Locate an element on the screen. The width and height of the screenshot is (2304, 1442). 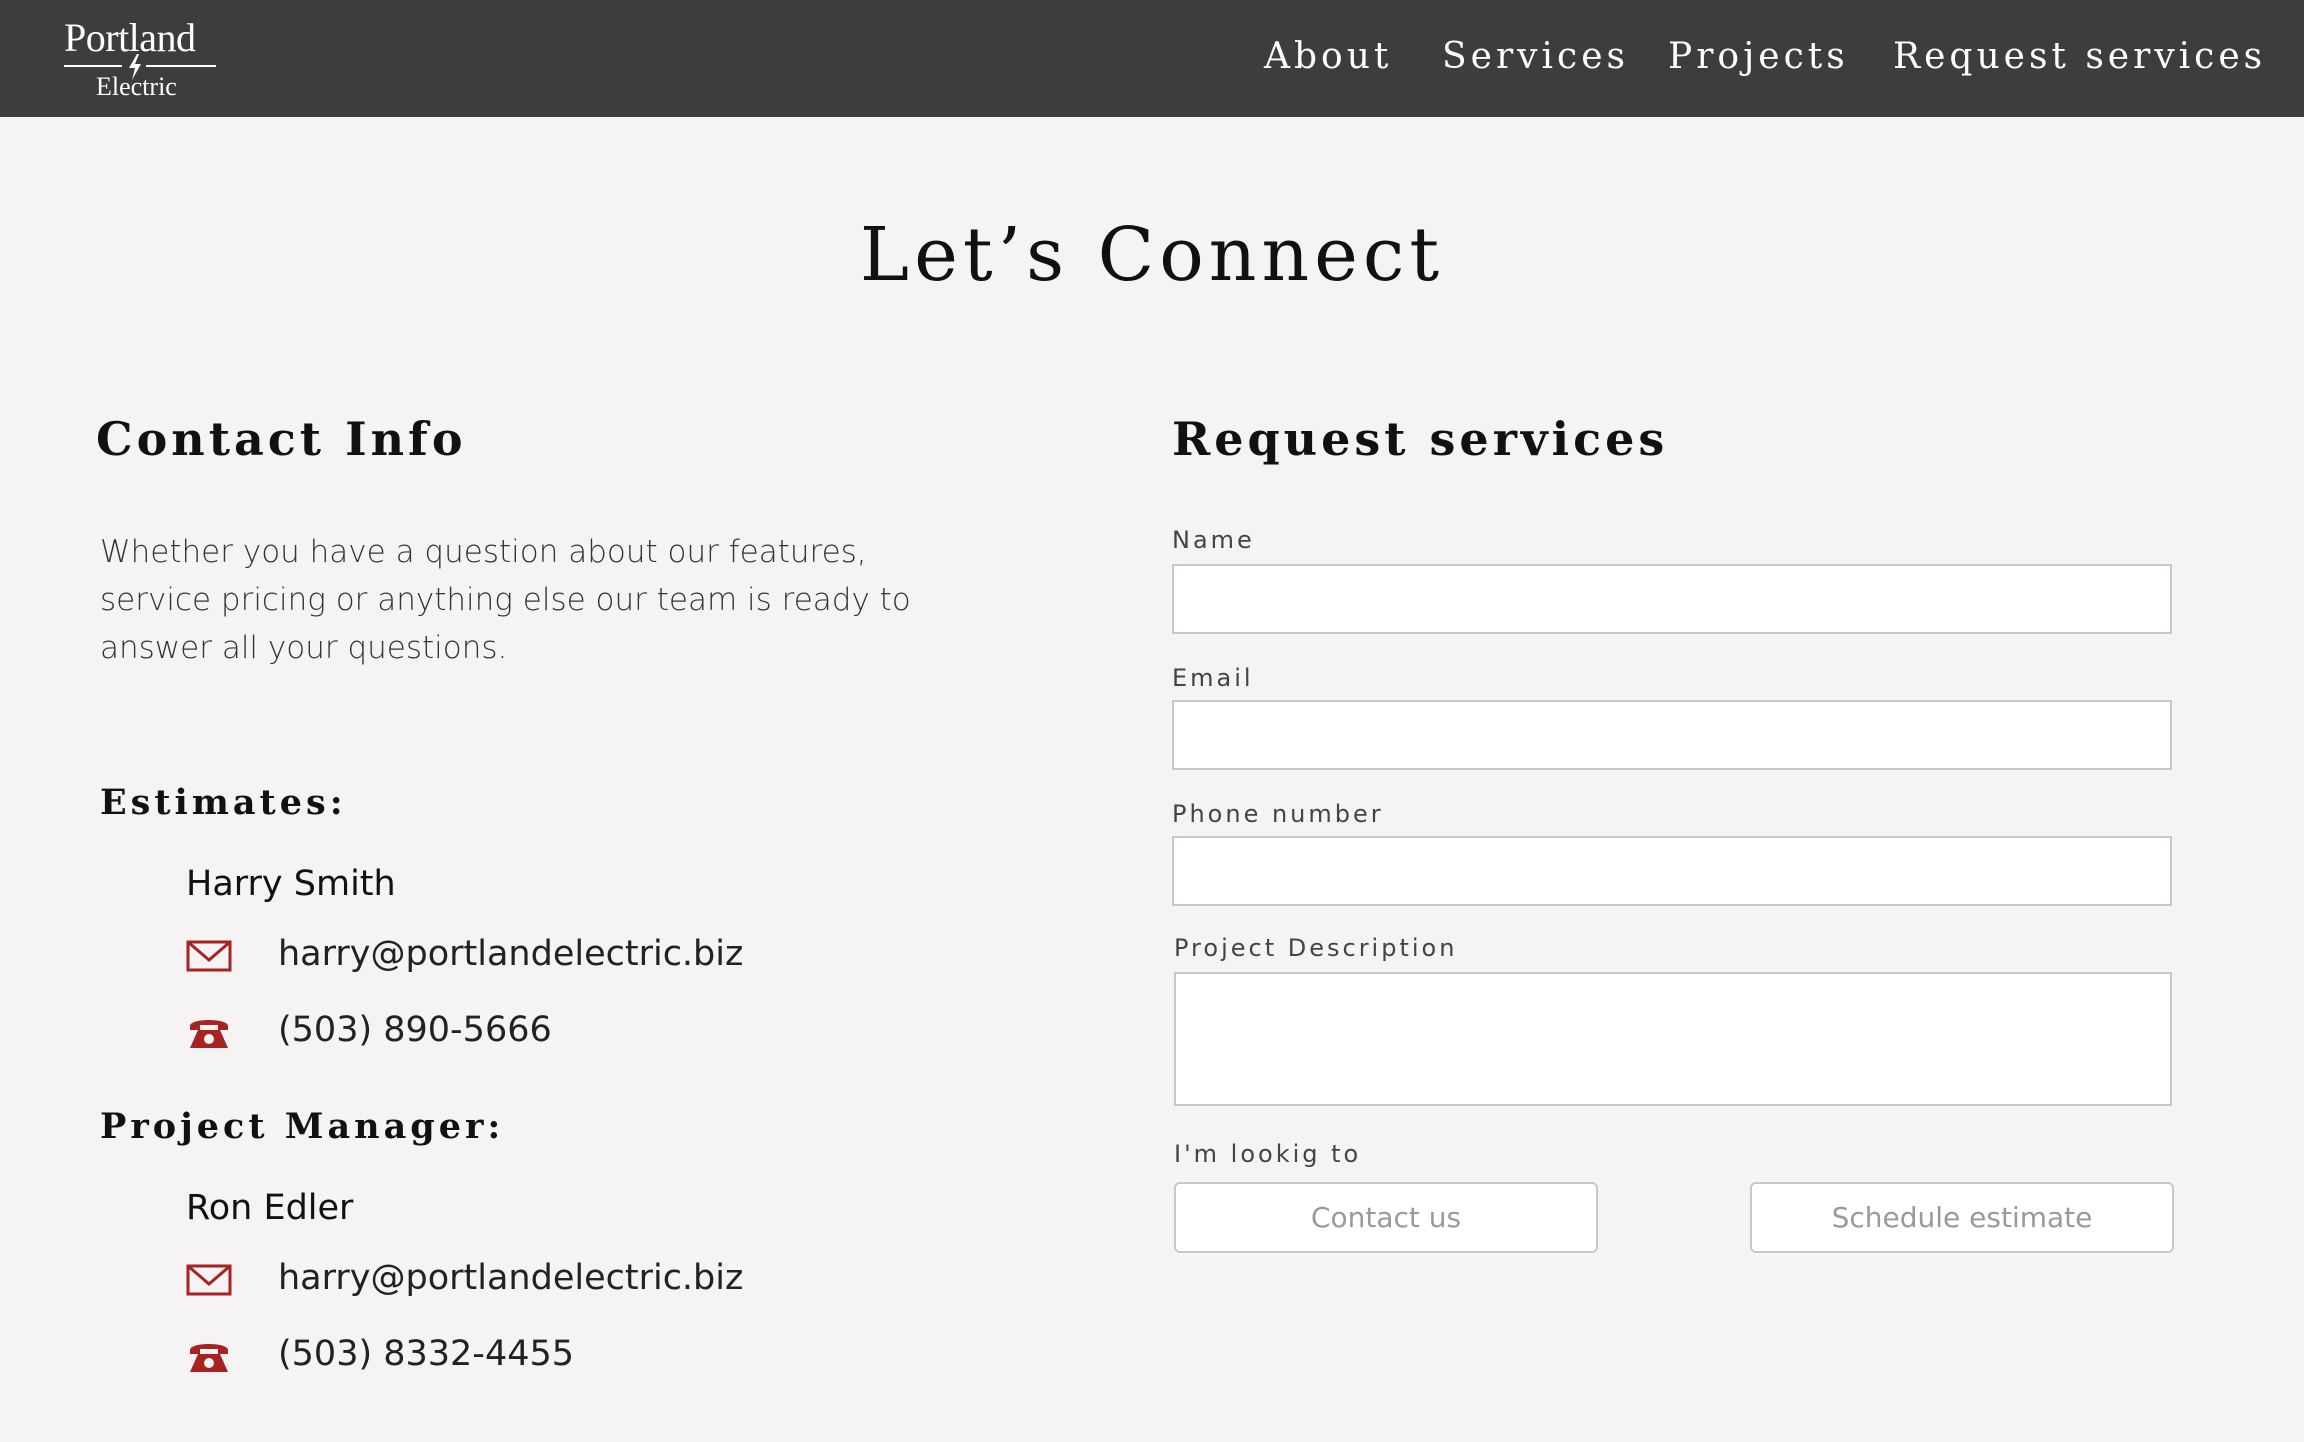
project-manager-name: Ron Edler is located at coordinates (270, 1208).